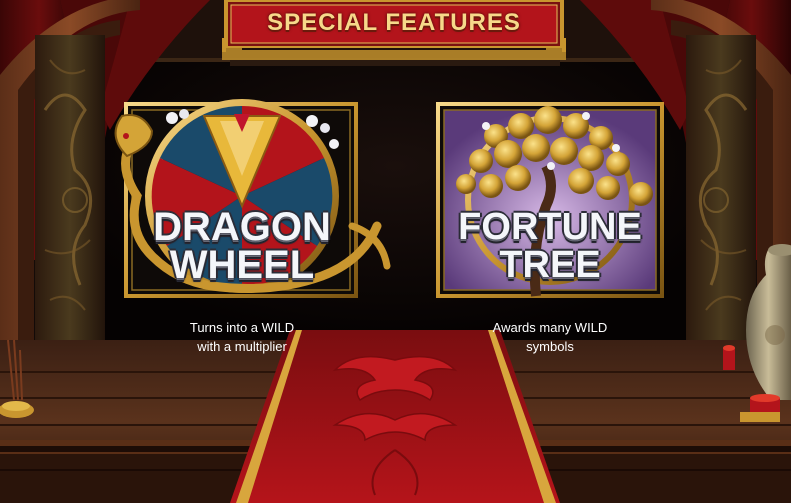 This screenshot has width=791, height=503. Describe the element at coordinates (550, 337) in the screenshot. I see `feature-desc-fortune-tree: Awards many WILD symbols` at that location.